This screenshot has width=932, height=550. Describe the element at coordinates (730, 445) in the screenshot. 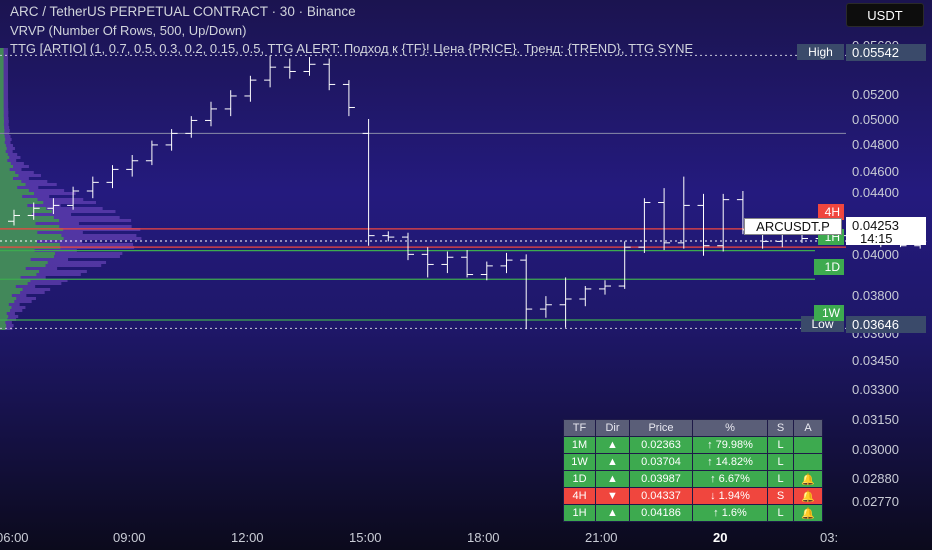

I see `row-pct: ↑ 79.98%` at that location.